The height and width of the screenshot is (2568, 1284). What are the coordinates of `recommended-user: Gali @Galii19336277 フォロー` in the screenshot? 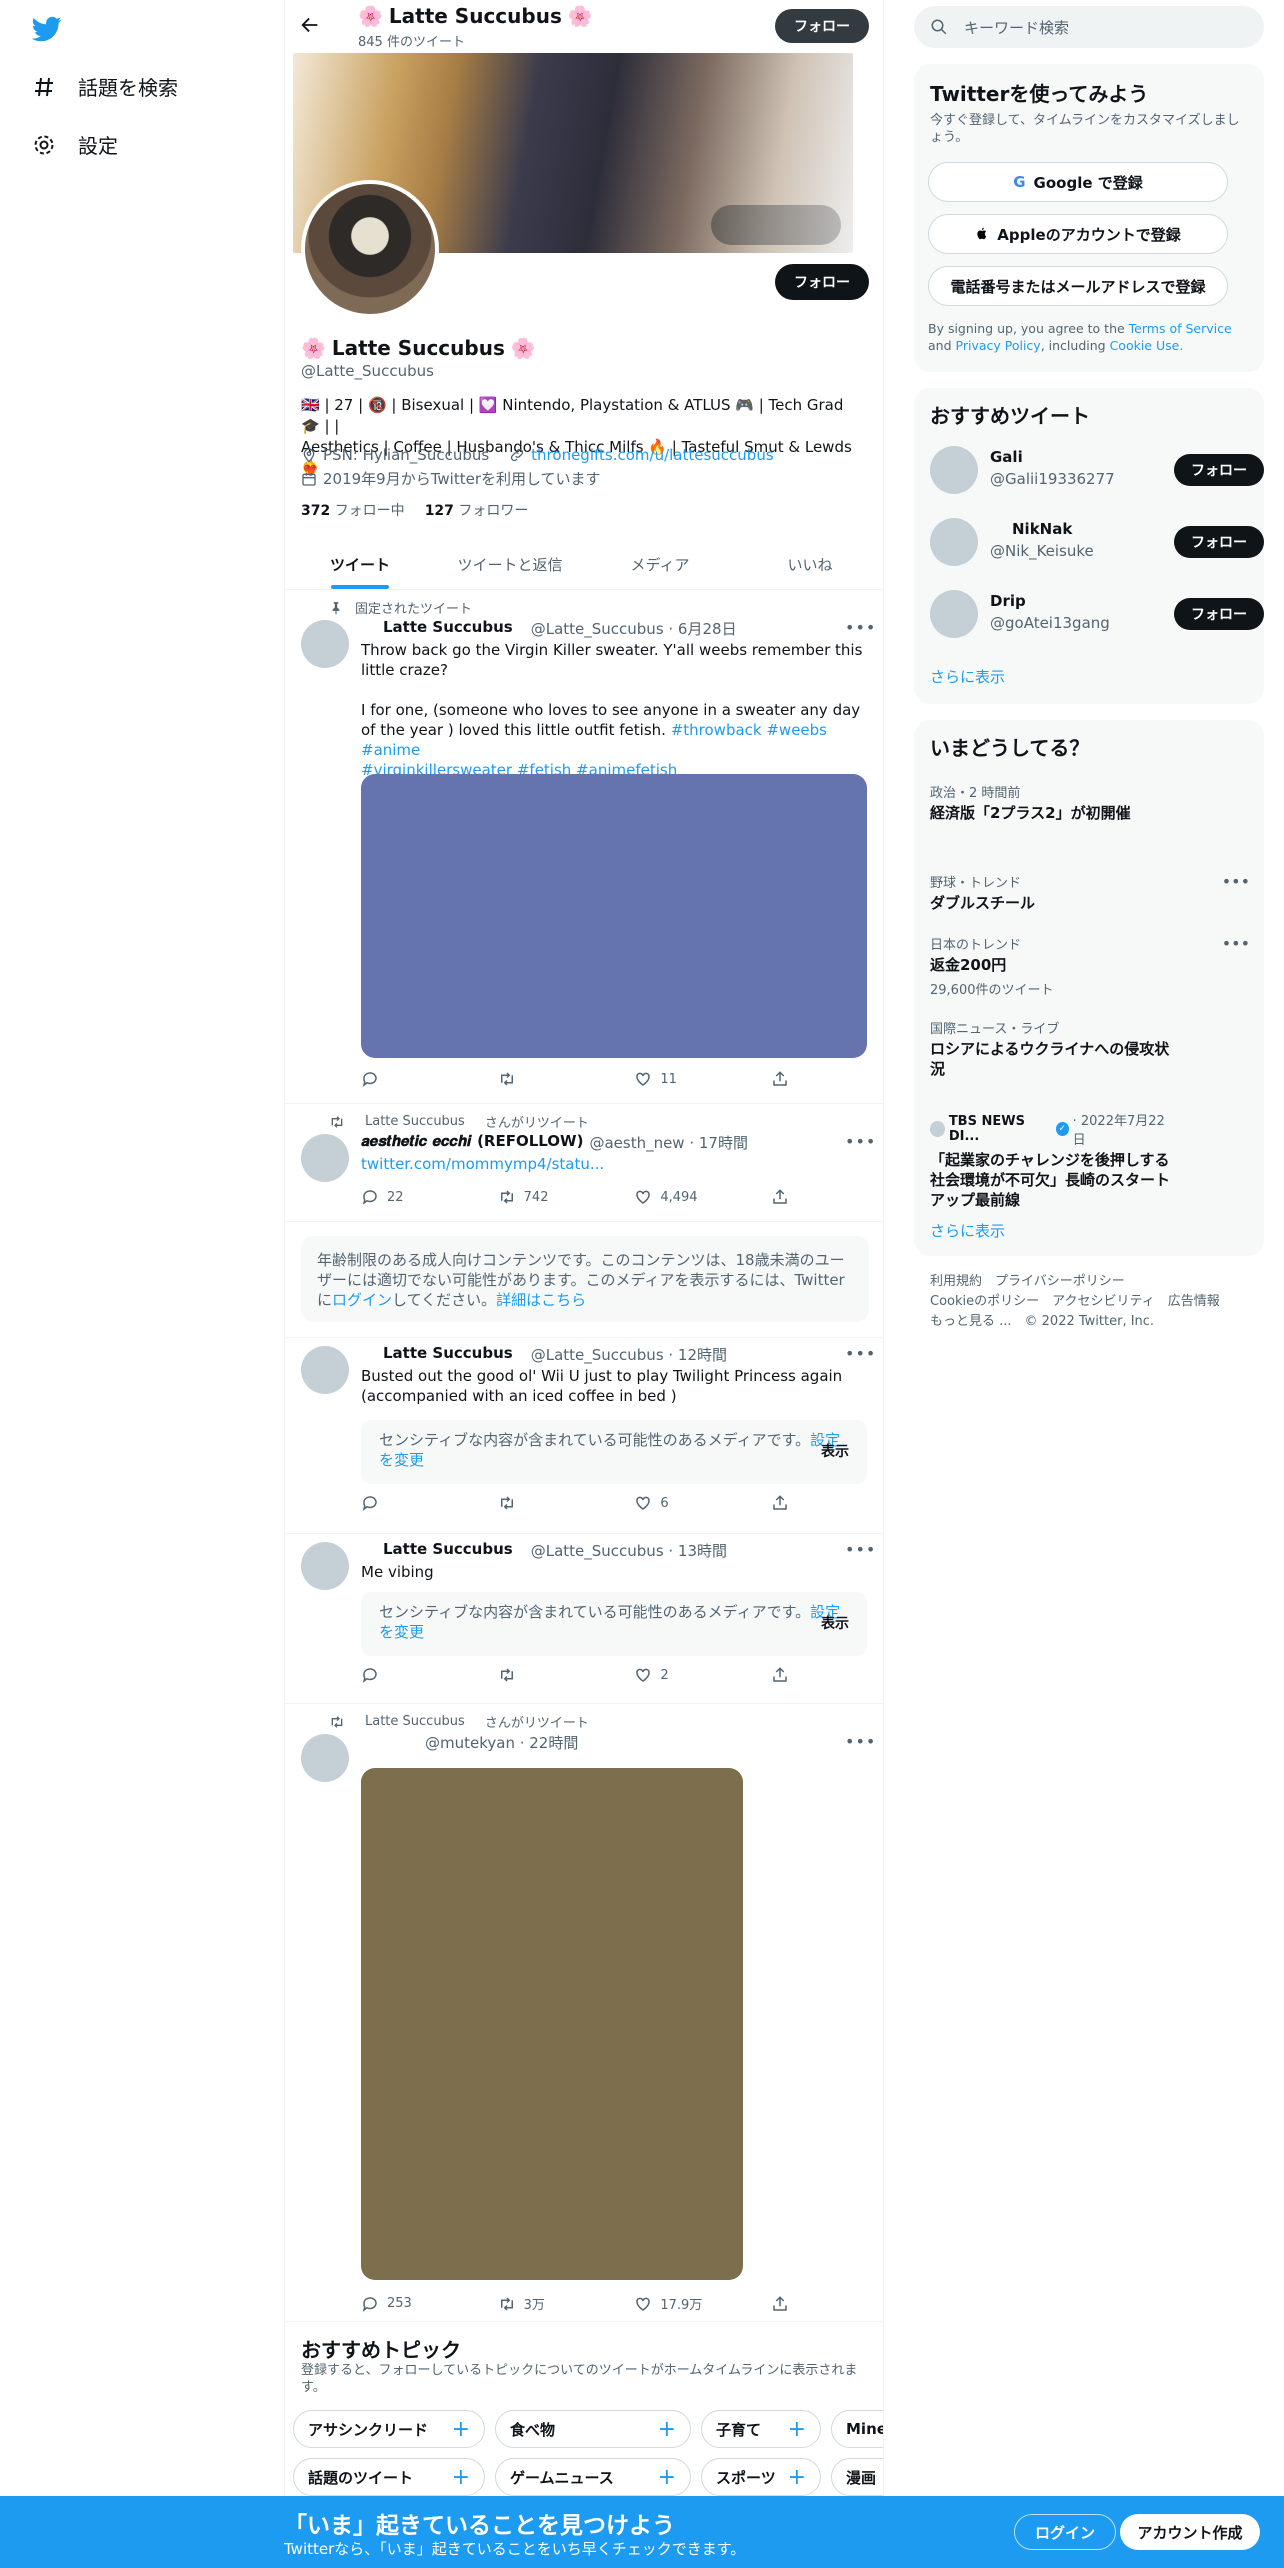 It's located at (1097, 470).